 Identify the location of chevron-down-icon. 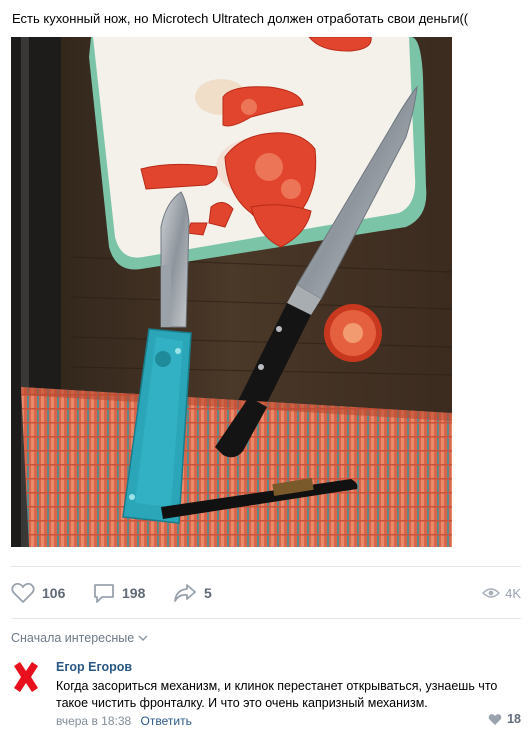
(143, 638).